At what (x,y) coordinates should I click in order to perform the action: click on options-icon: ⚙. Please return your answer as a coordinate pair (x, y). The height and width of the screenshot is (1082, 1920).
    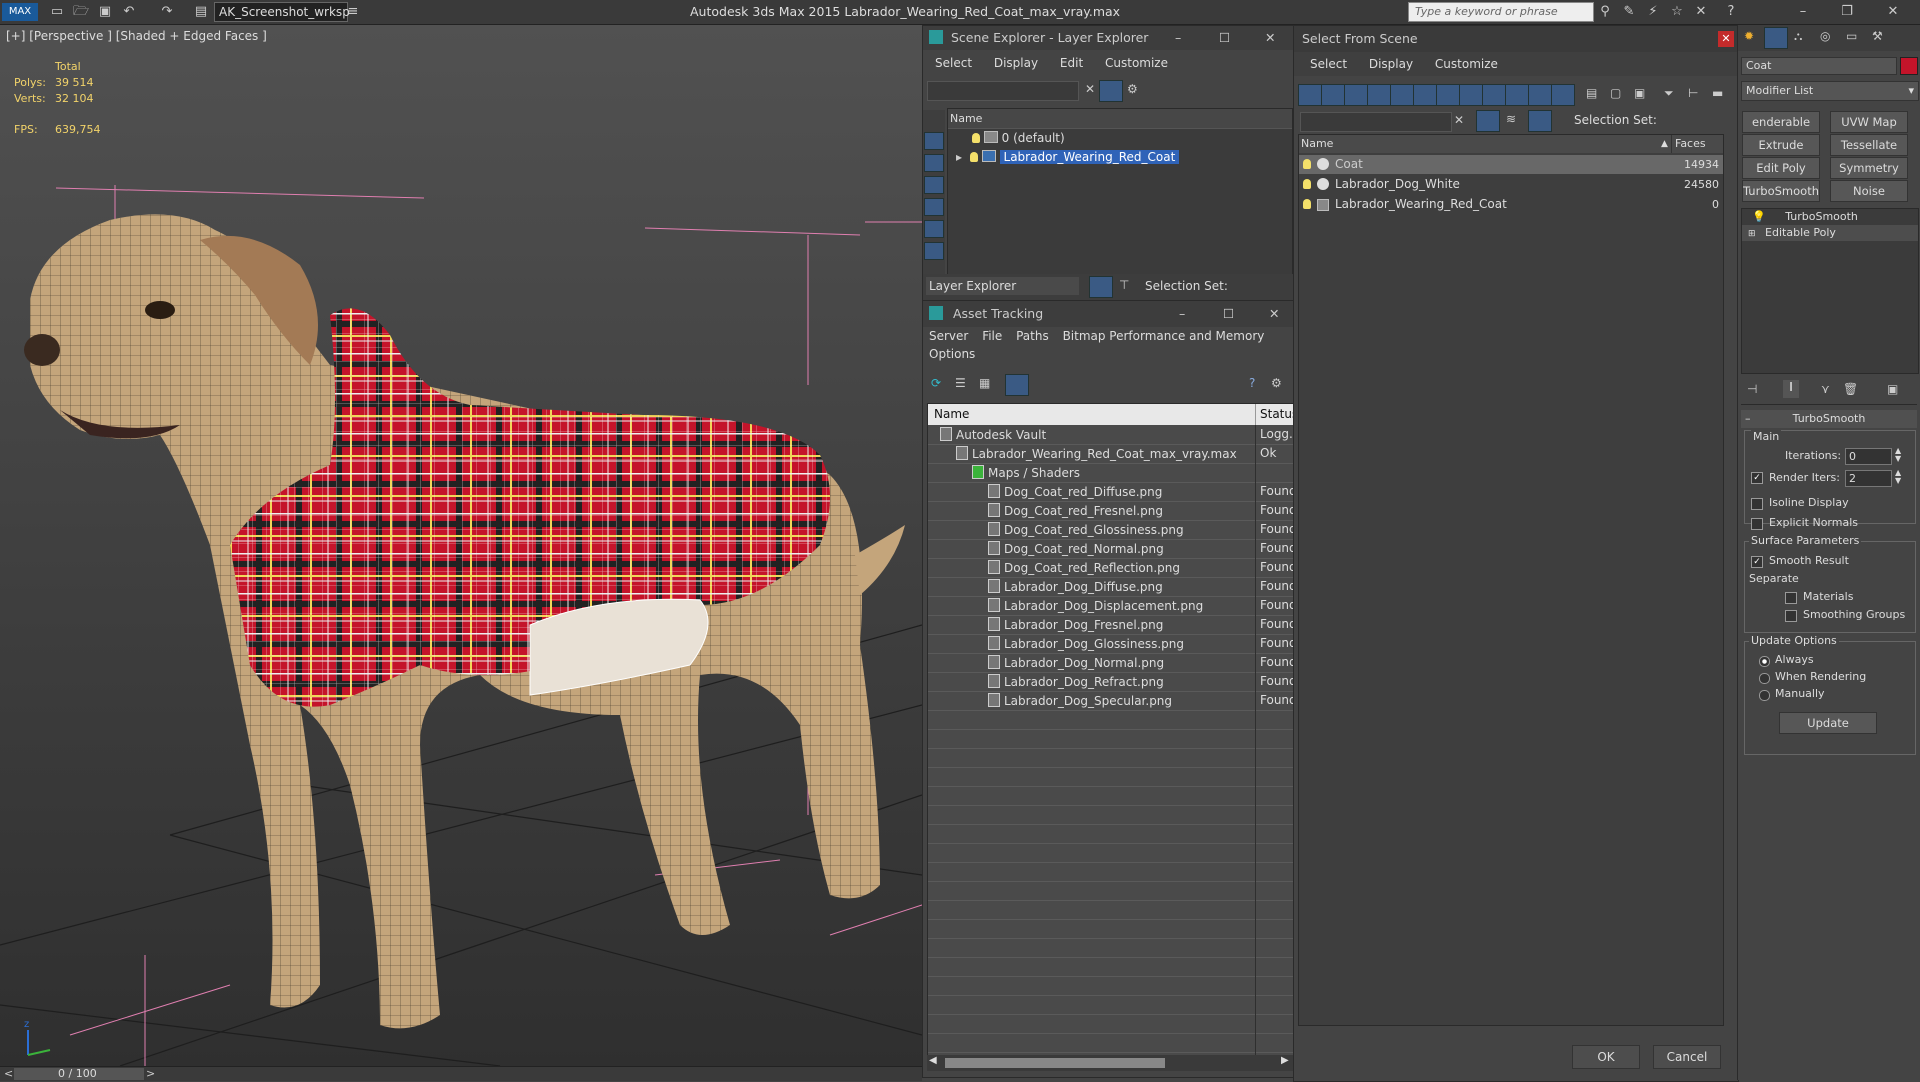
    Looking at the image, I should click on (1132, 89).